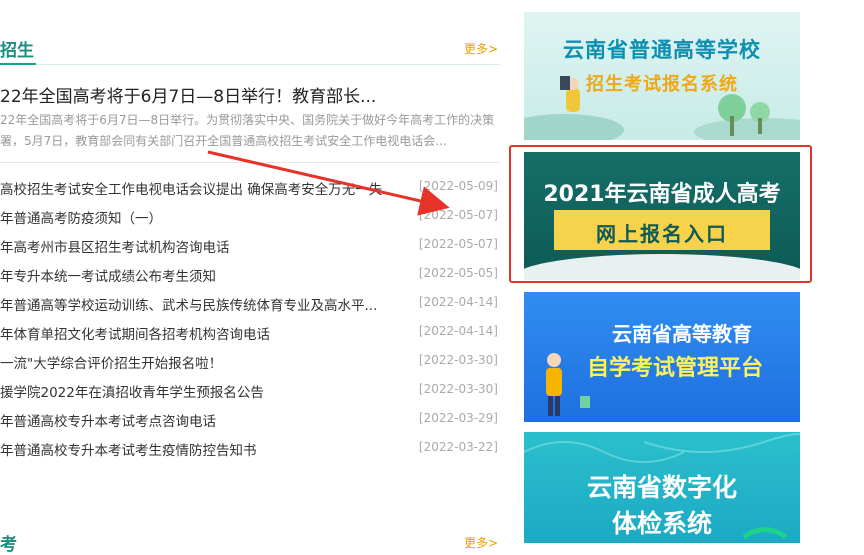 Image resolution: width=864 pixels, height=555 pixels. Describe the element at coordinates (250, 47) in the screenshot. I see `section-header: 招生 更多>` at that location.